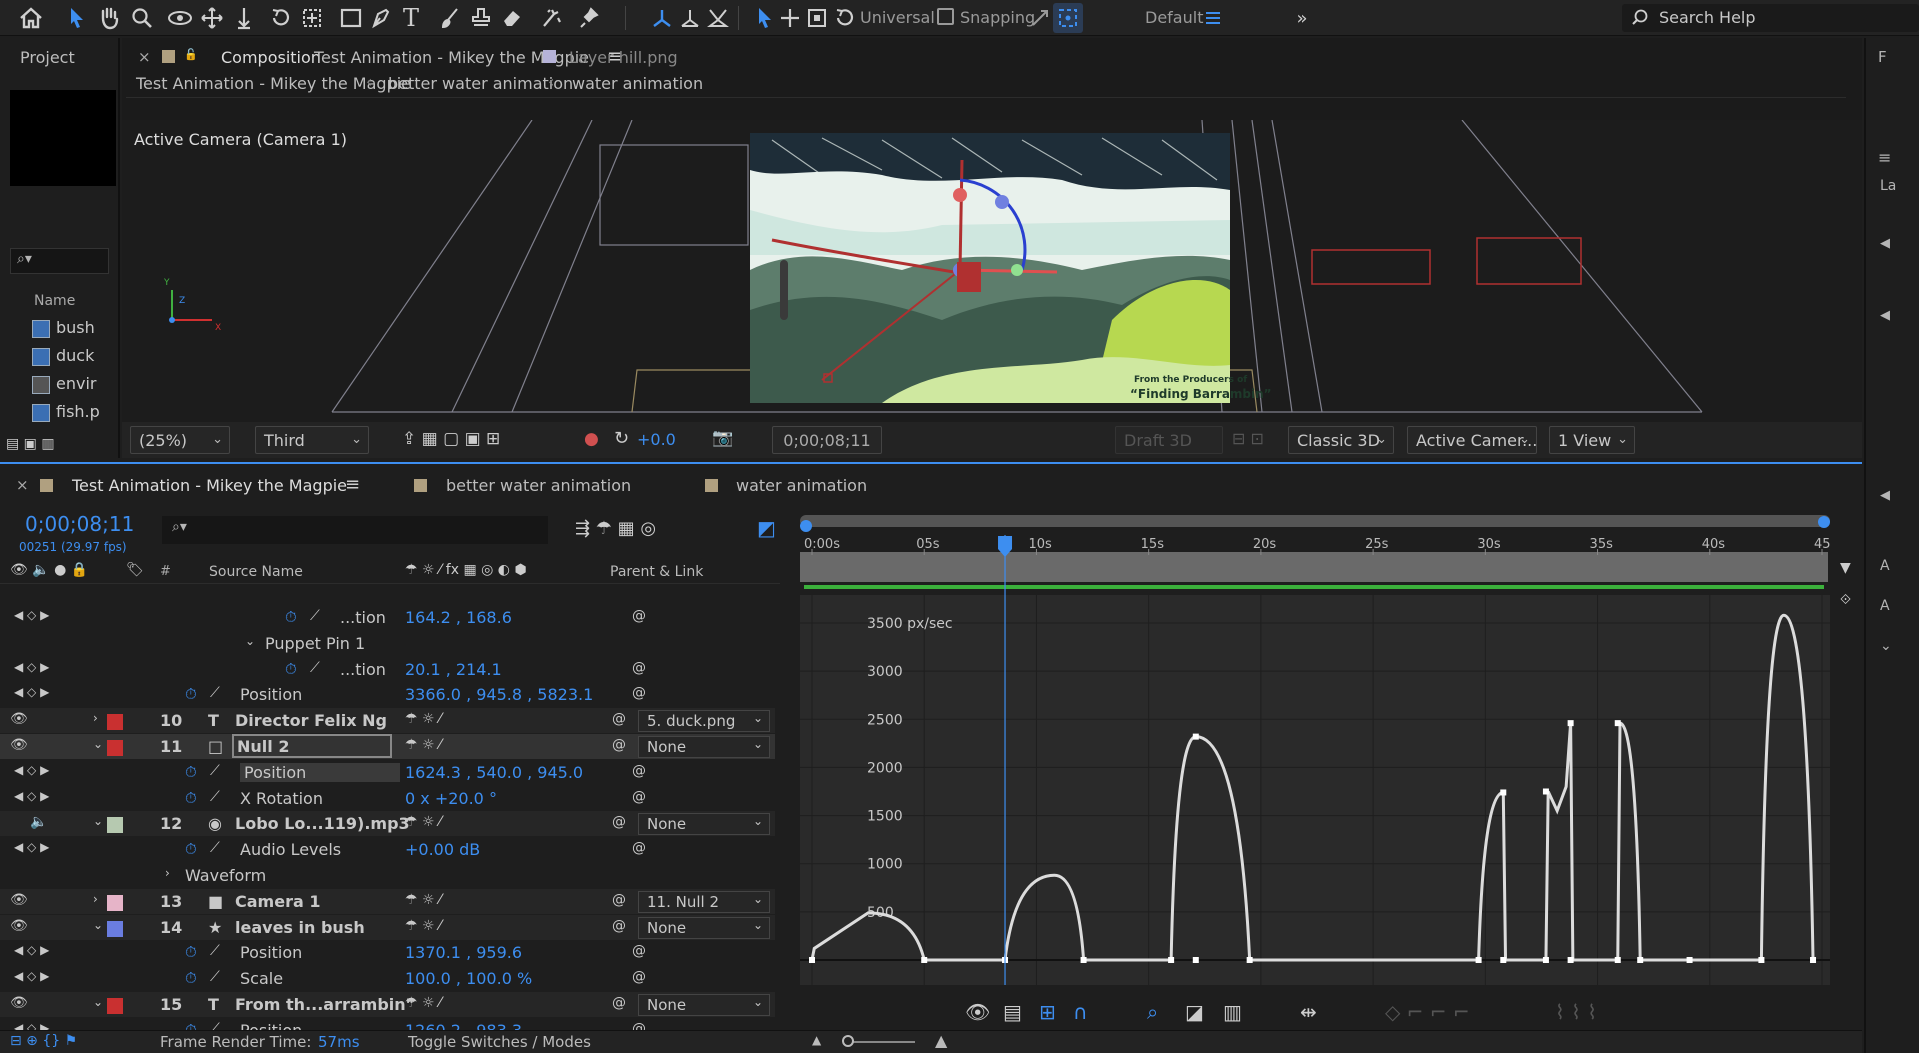 Image resolution: width=1919 pixels, height=1053 pixels. I want to click on panel-tab-edge: A, so click(1885, 606).